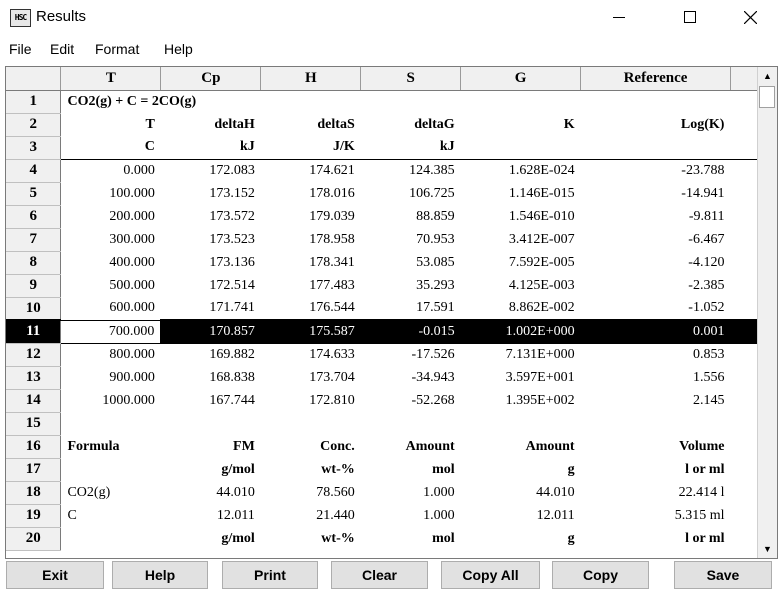 The height and width of the screenshot is (594, 780). I want to click on row-header: 14, so click(34, 401).